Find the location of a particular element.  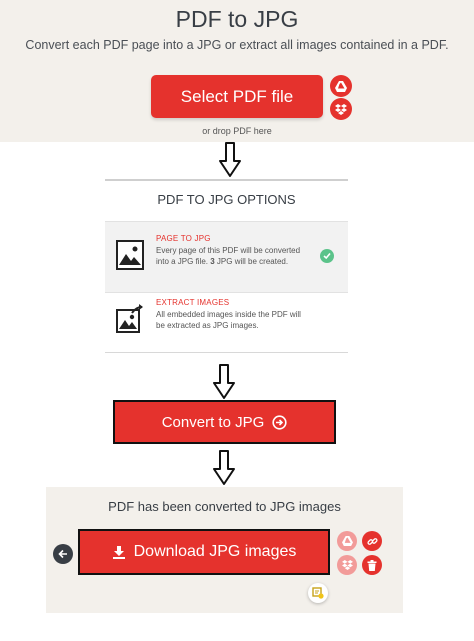

delete-button is located at coordinates (372, 565).